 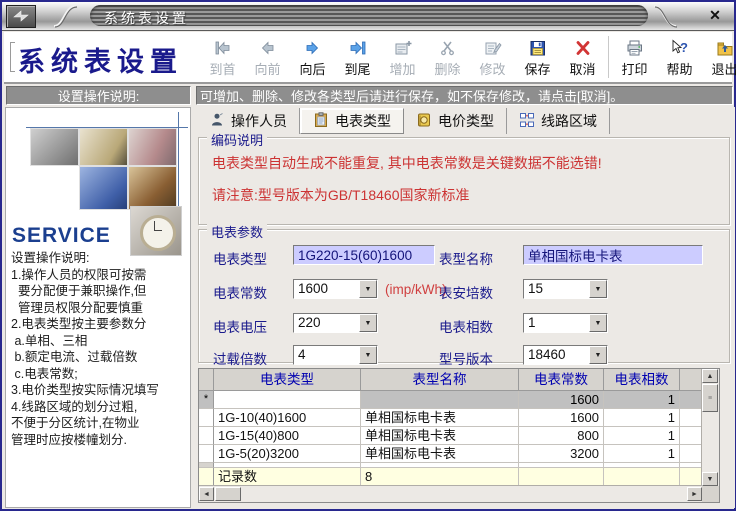 What do you see at coordinates (440, 400) in the screenshot?
I see `new-row-name-cell` at bounding box center [440, 400].